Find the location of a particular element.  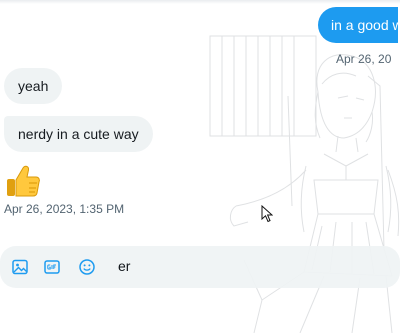

thumbs-up-icon is located at coordinates (23, 181).